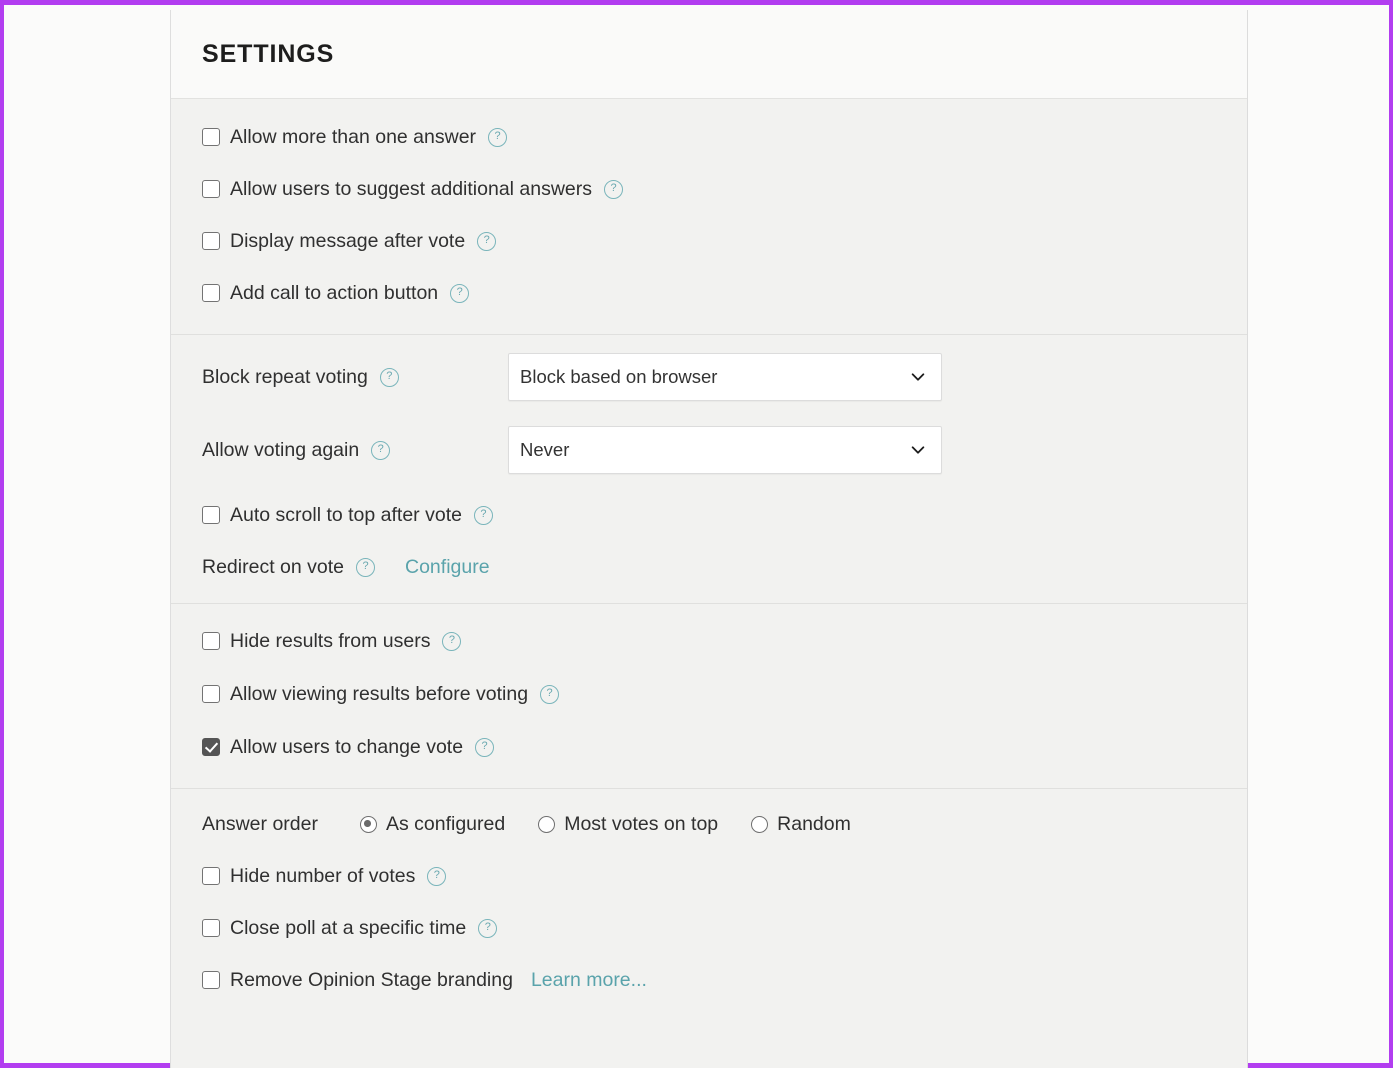  What do you see at coordinates (619, 376) in the screenshot?
I see `select-value: Block based on browser` at bounding box center [619, 376].